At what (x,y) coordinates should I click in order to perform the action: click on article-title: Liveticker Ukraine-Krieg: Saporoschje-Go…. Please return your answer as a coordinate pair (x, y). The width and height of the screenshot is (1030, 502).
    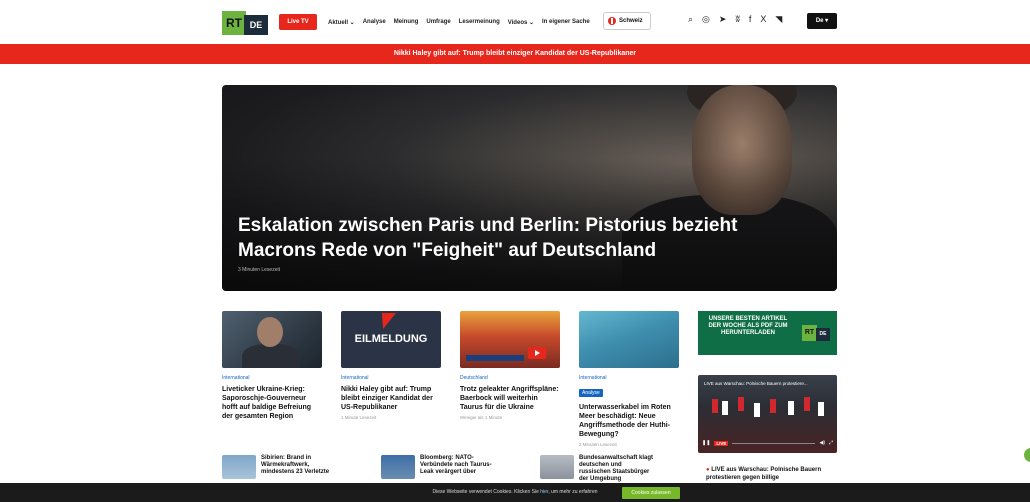
    Looking at the image, I should click on (272, 403).